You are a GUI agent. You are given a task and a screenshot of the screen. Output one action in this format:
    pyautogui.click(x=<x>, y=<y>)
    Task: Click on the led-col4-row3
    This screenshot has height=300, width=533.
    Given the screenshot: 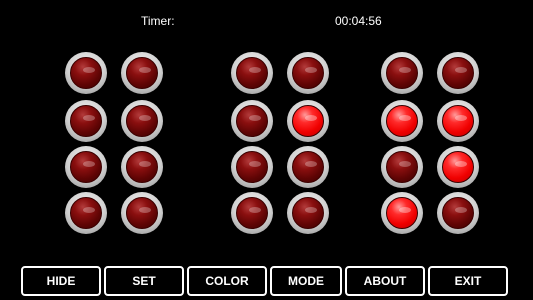 What is the action you would take?
    pyautogui.click(x=308, y=167)
    